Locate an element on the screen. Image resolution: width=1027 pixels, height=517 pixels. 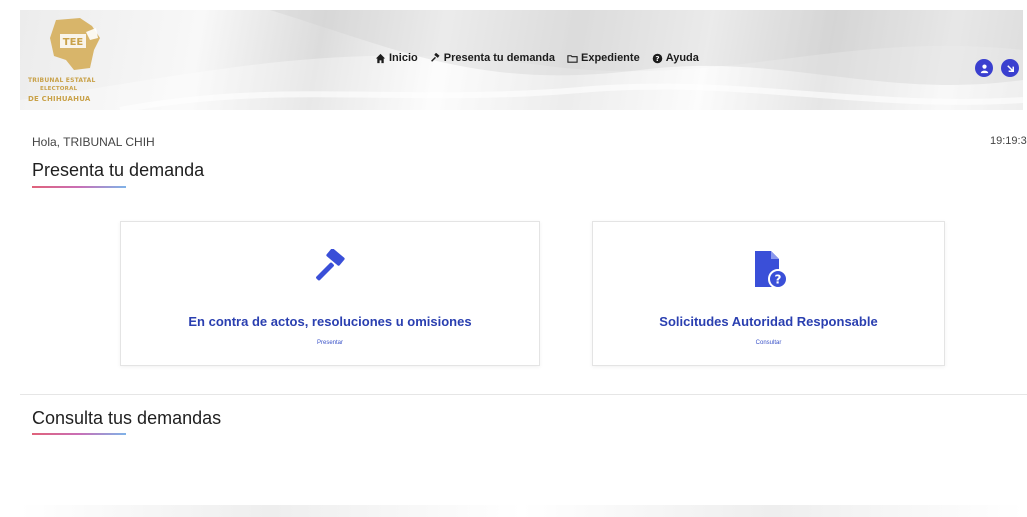
logo-line-2: ELECTORAL is located at coordinates (59, 89).